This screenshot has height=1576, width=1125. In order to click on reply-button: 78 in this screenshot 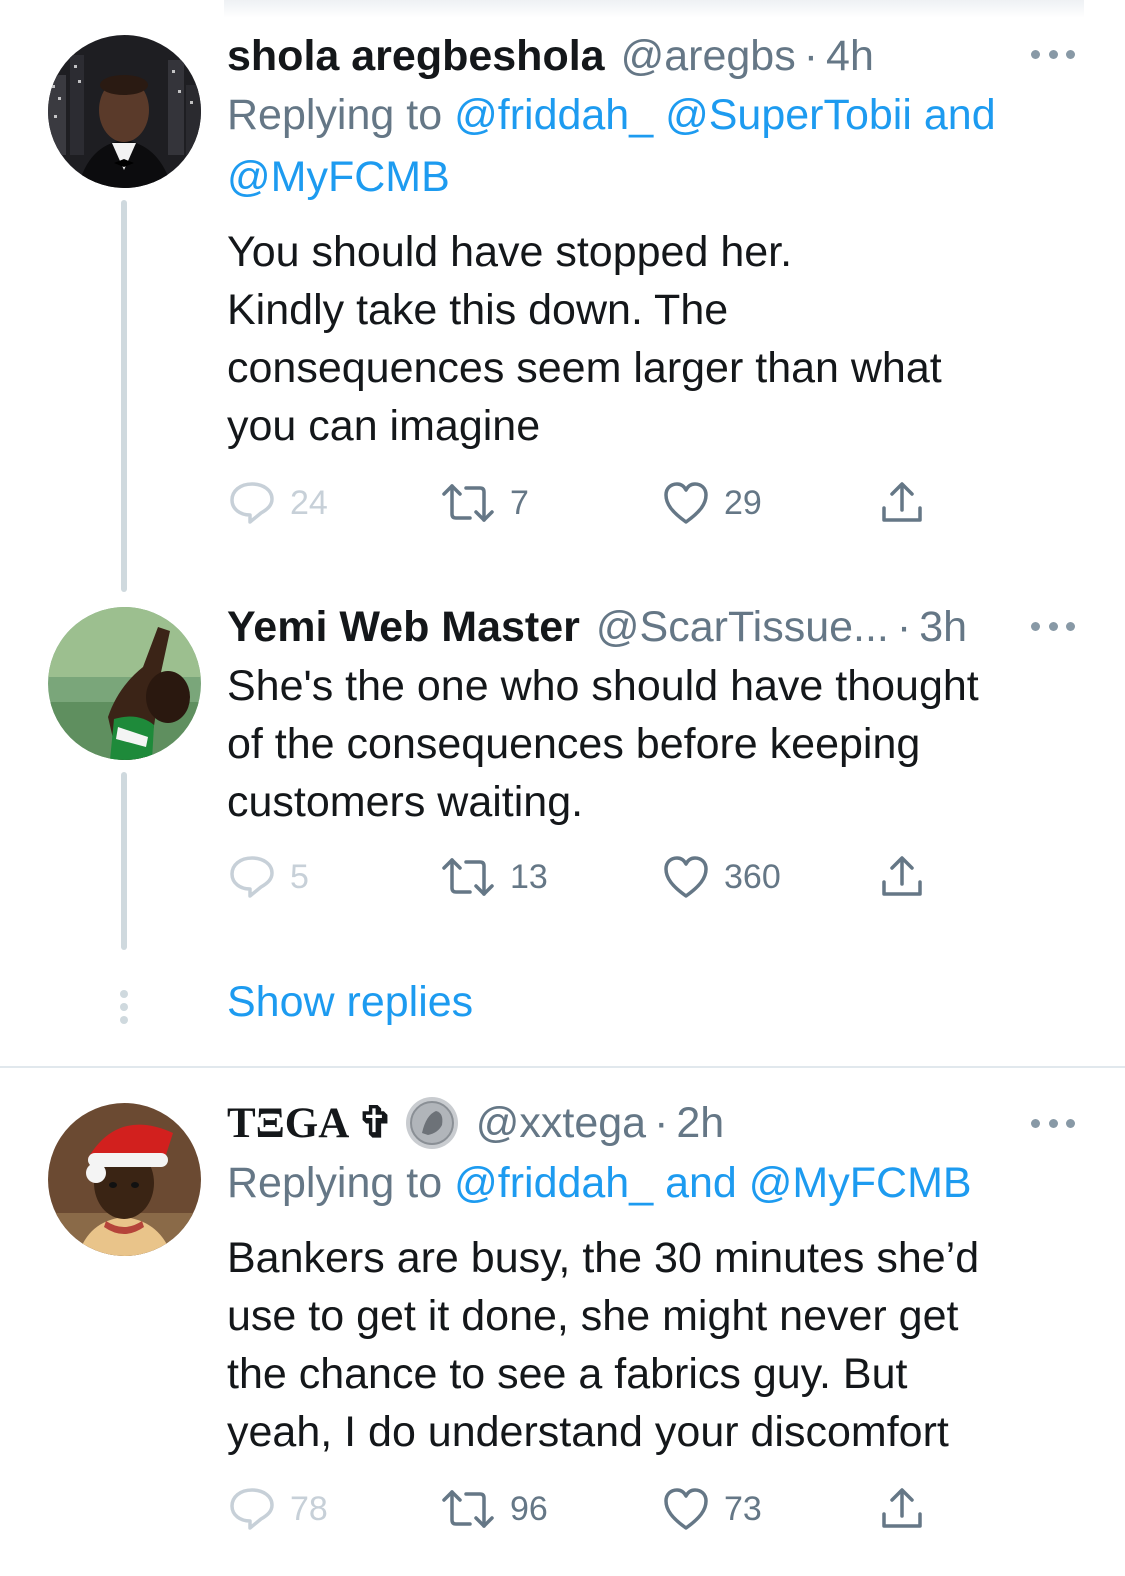, I will do `click(278, 1509)`.